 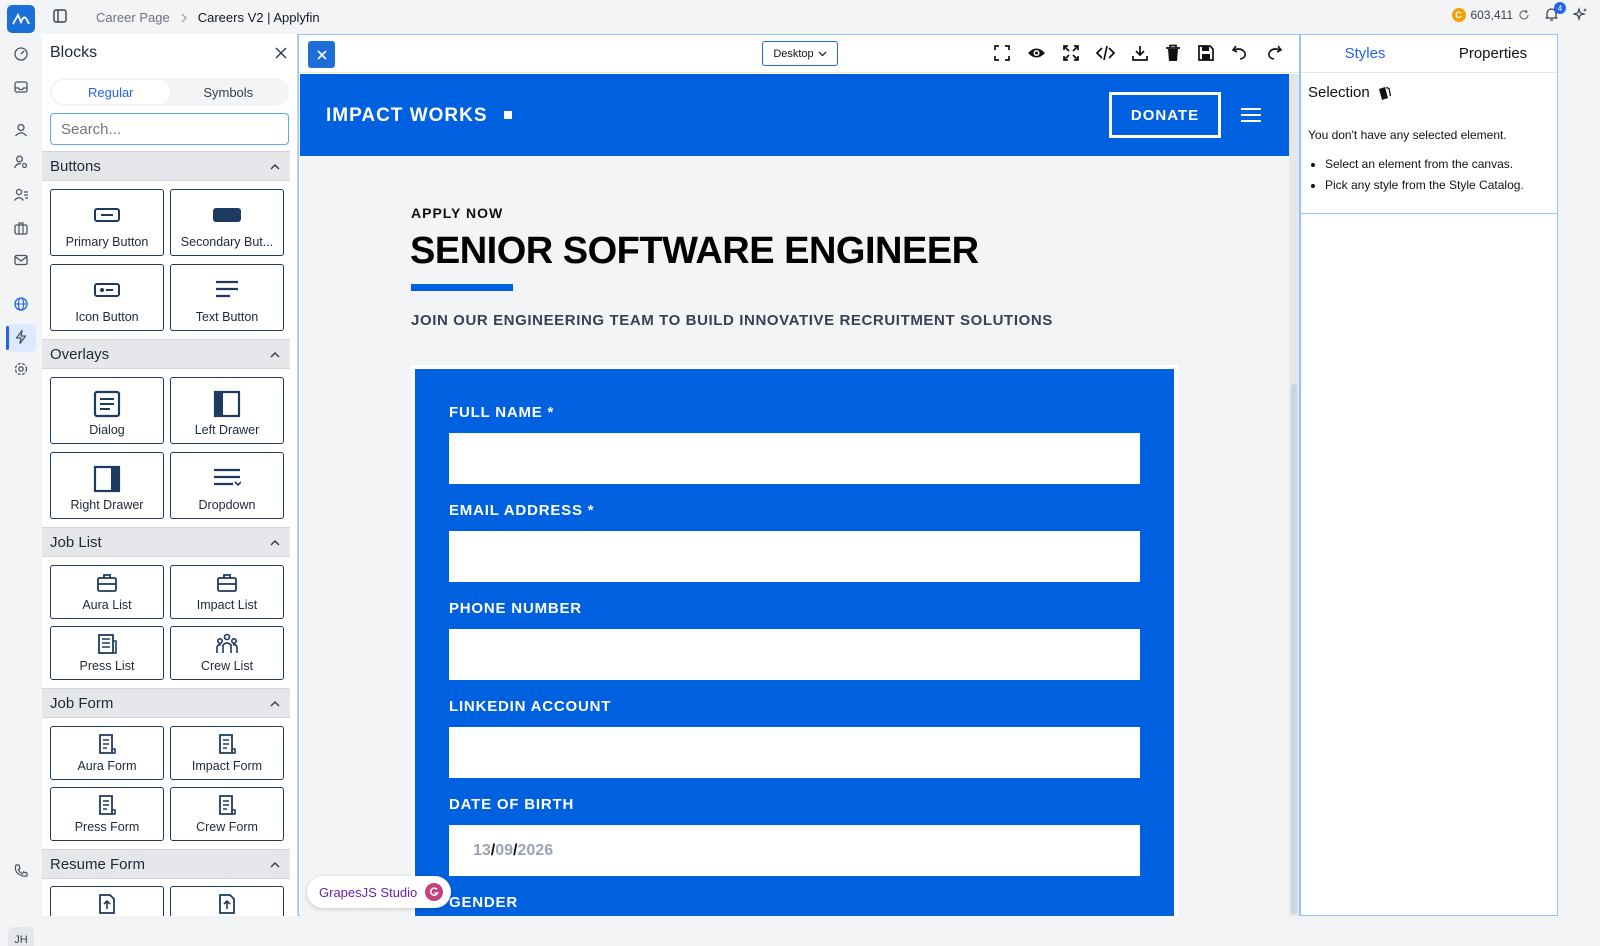 What do you see at coordinates (227, 592) in the screenshot?
I see `block-impact-list: Impact List` at bounding box center [227, 592].